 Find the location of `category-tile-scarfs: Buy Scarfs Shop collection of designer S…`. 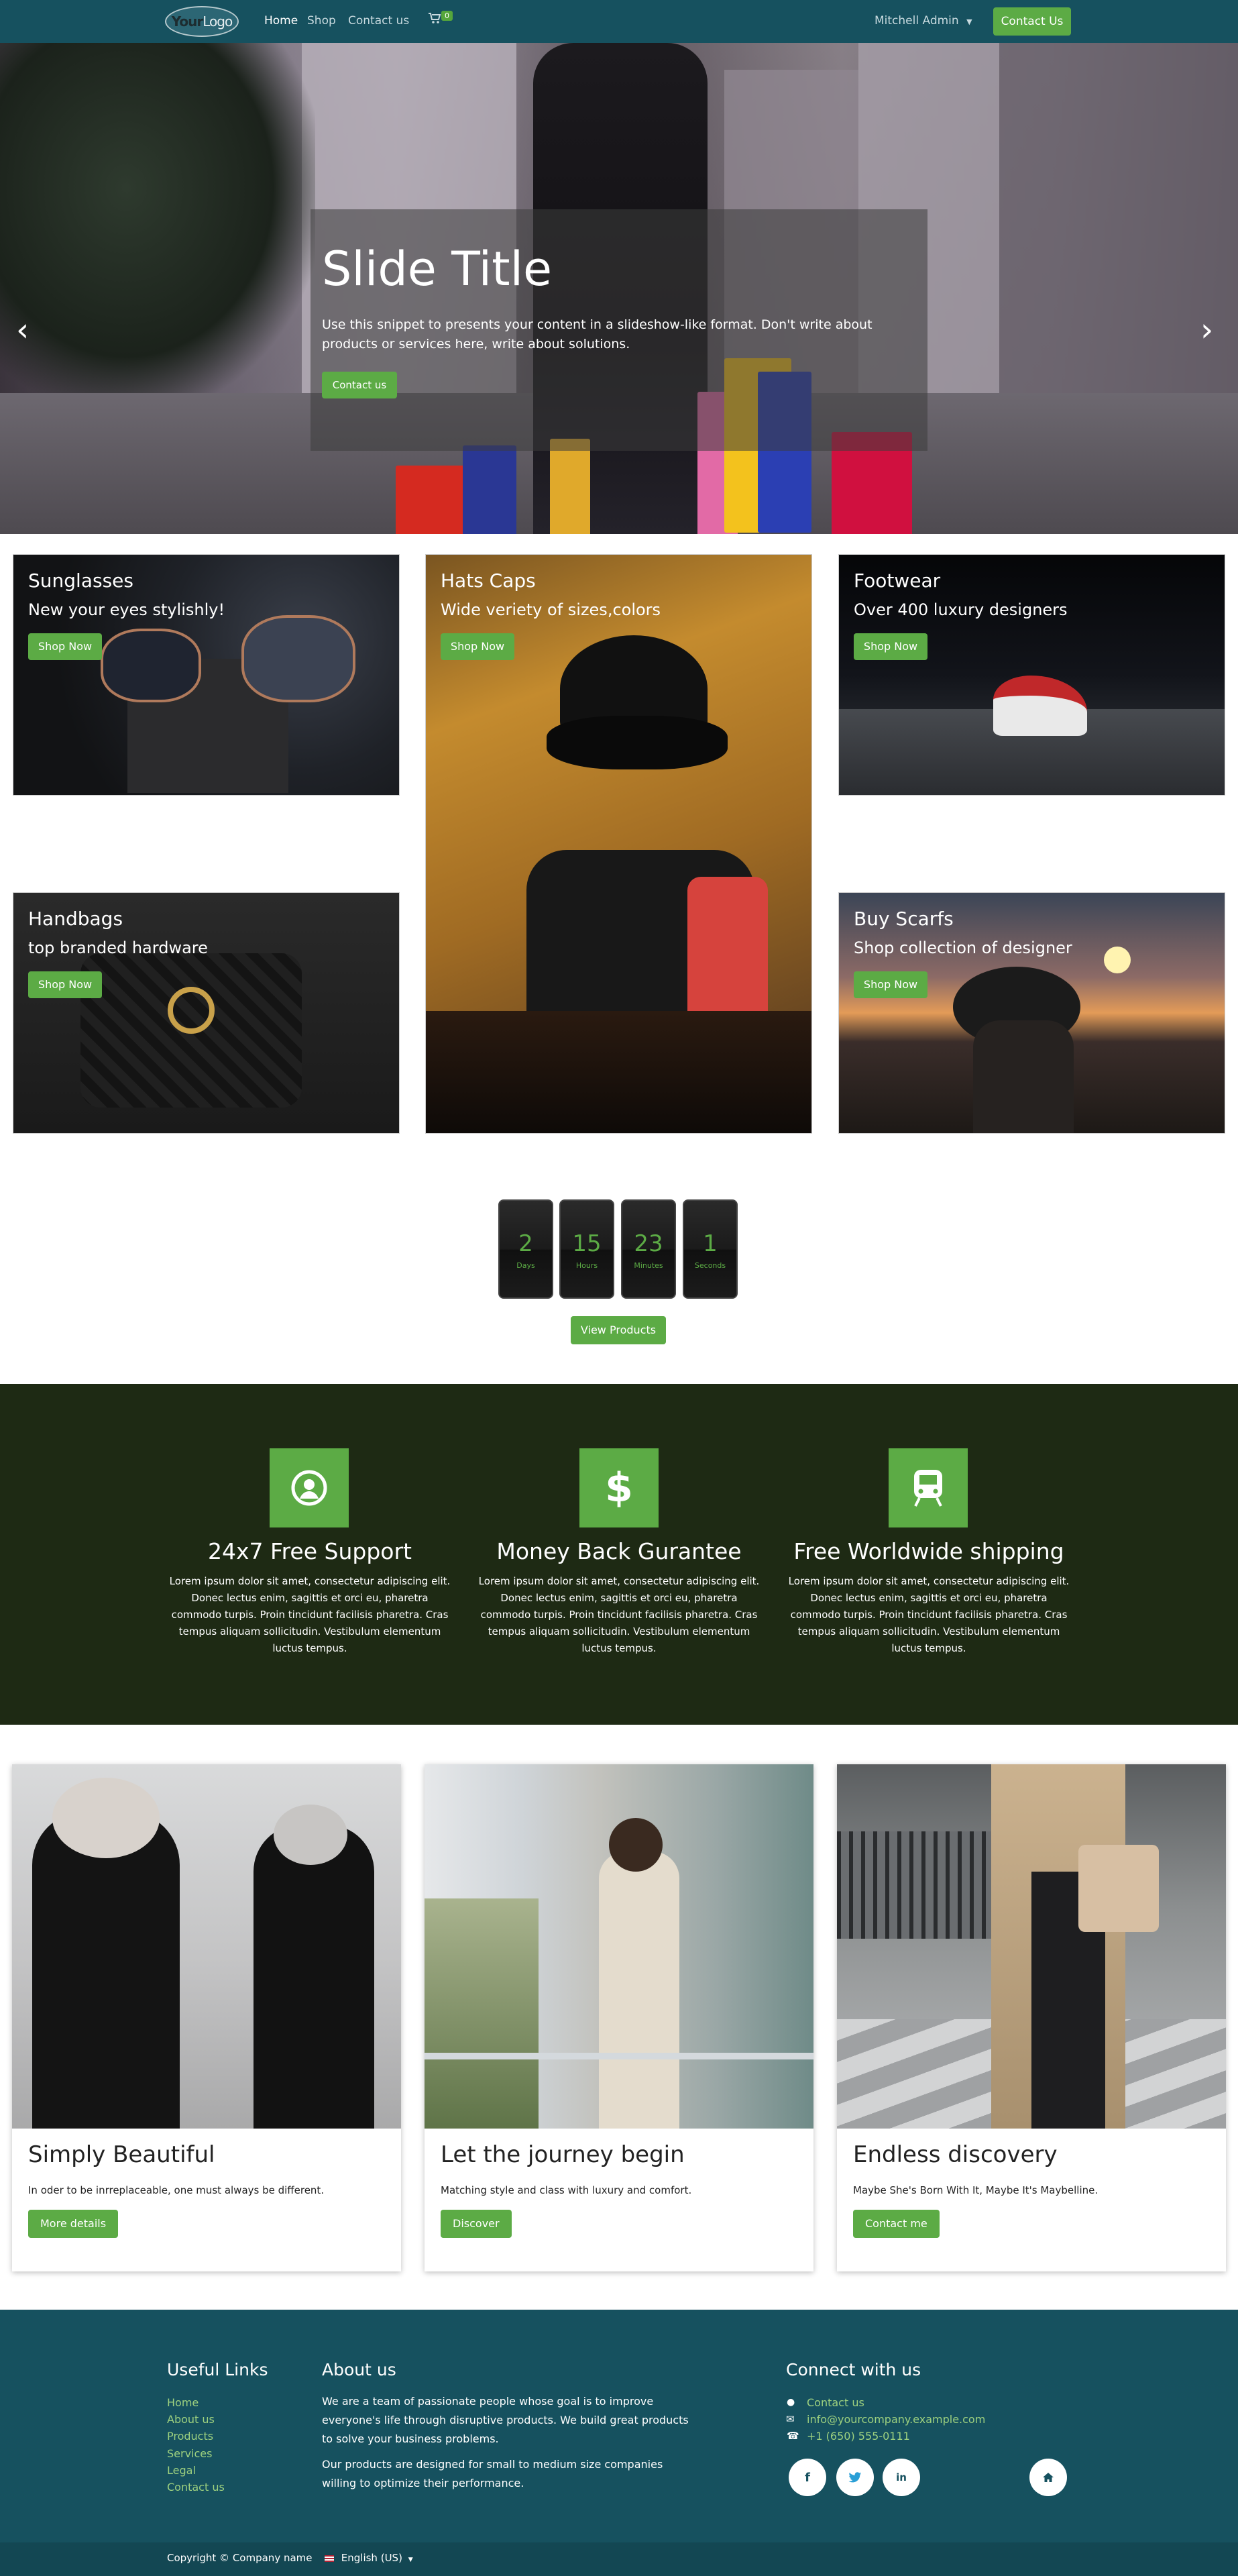

category-tile-scarfs: Buy Scarfs Shop collection of designer S… is located at coordinates (1031, 1013).